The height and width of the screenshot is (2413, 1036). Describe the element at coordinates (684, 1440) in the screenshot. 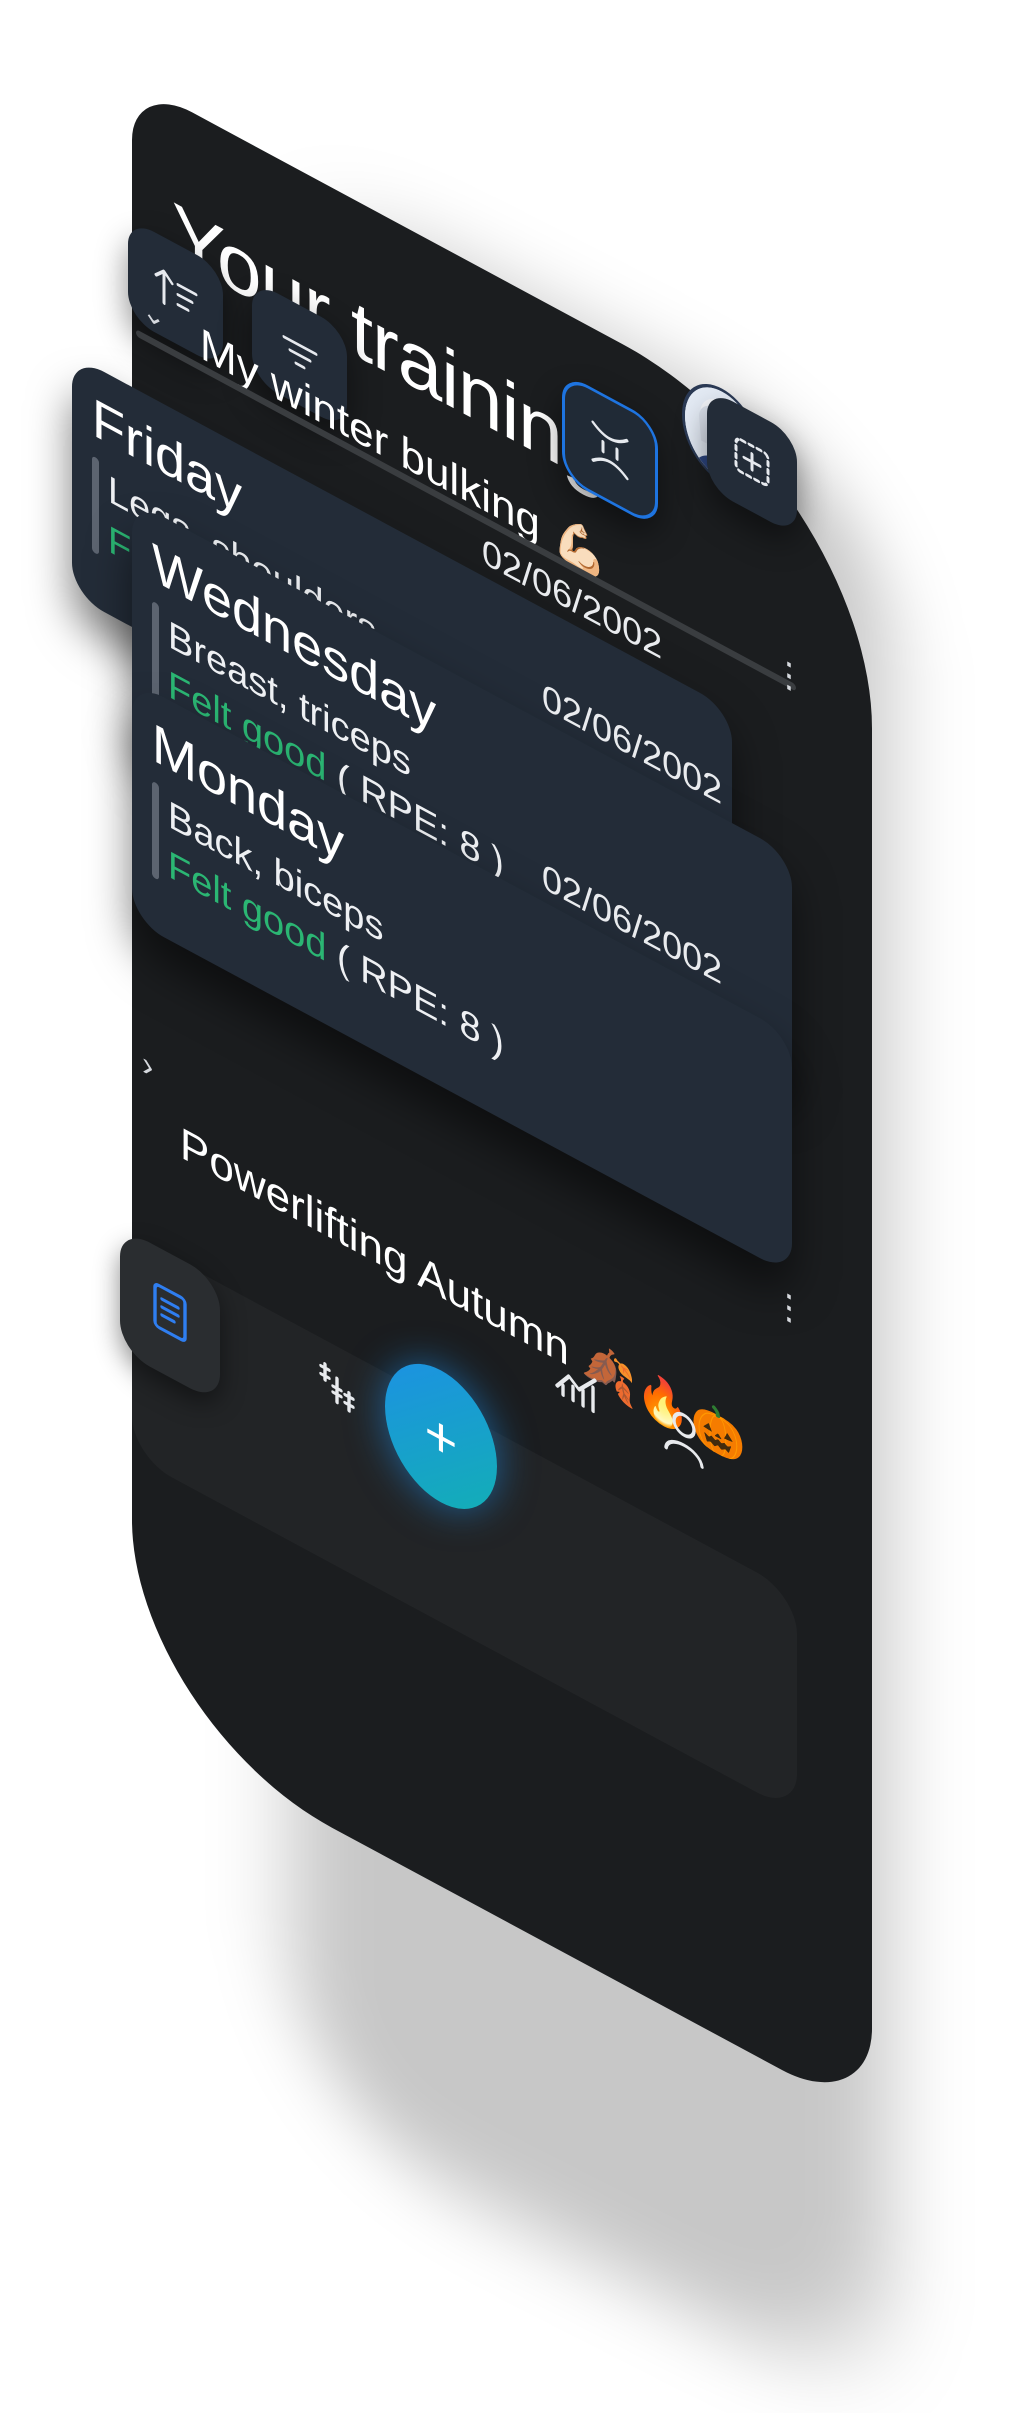

I see `profile-icon` at that location.